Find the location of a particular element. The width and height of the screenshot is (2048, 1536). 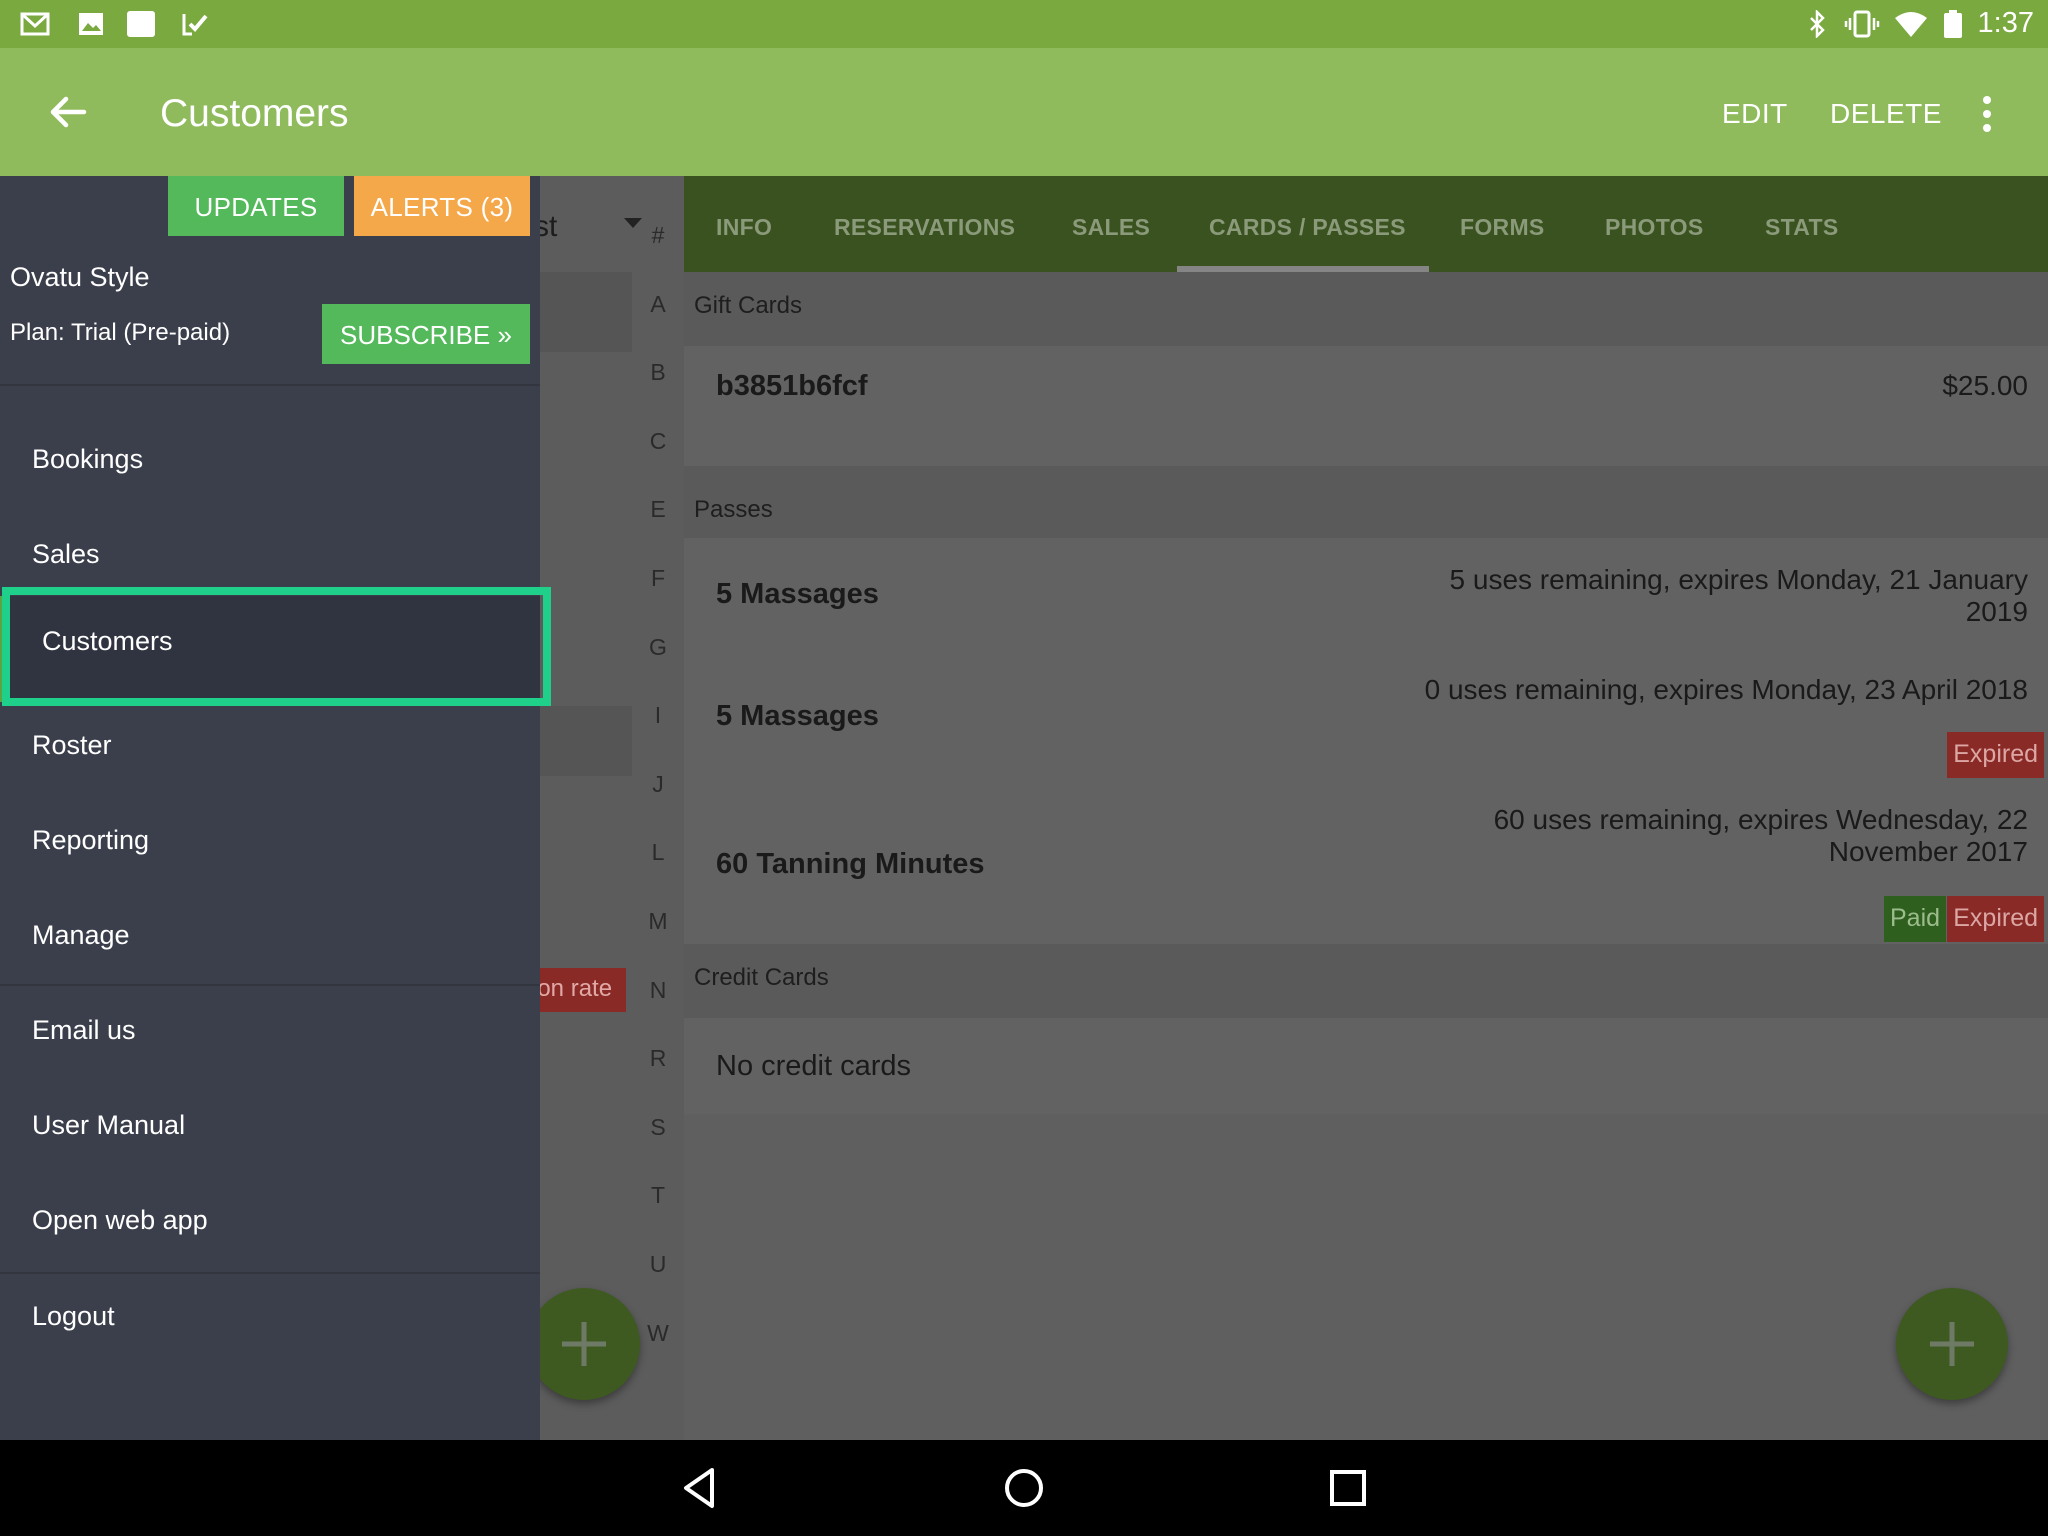

status-bar: 1:37 is located at coordinates (1024, 24).